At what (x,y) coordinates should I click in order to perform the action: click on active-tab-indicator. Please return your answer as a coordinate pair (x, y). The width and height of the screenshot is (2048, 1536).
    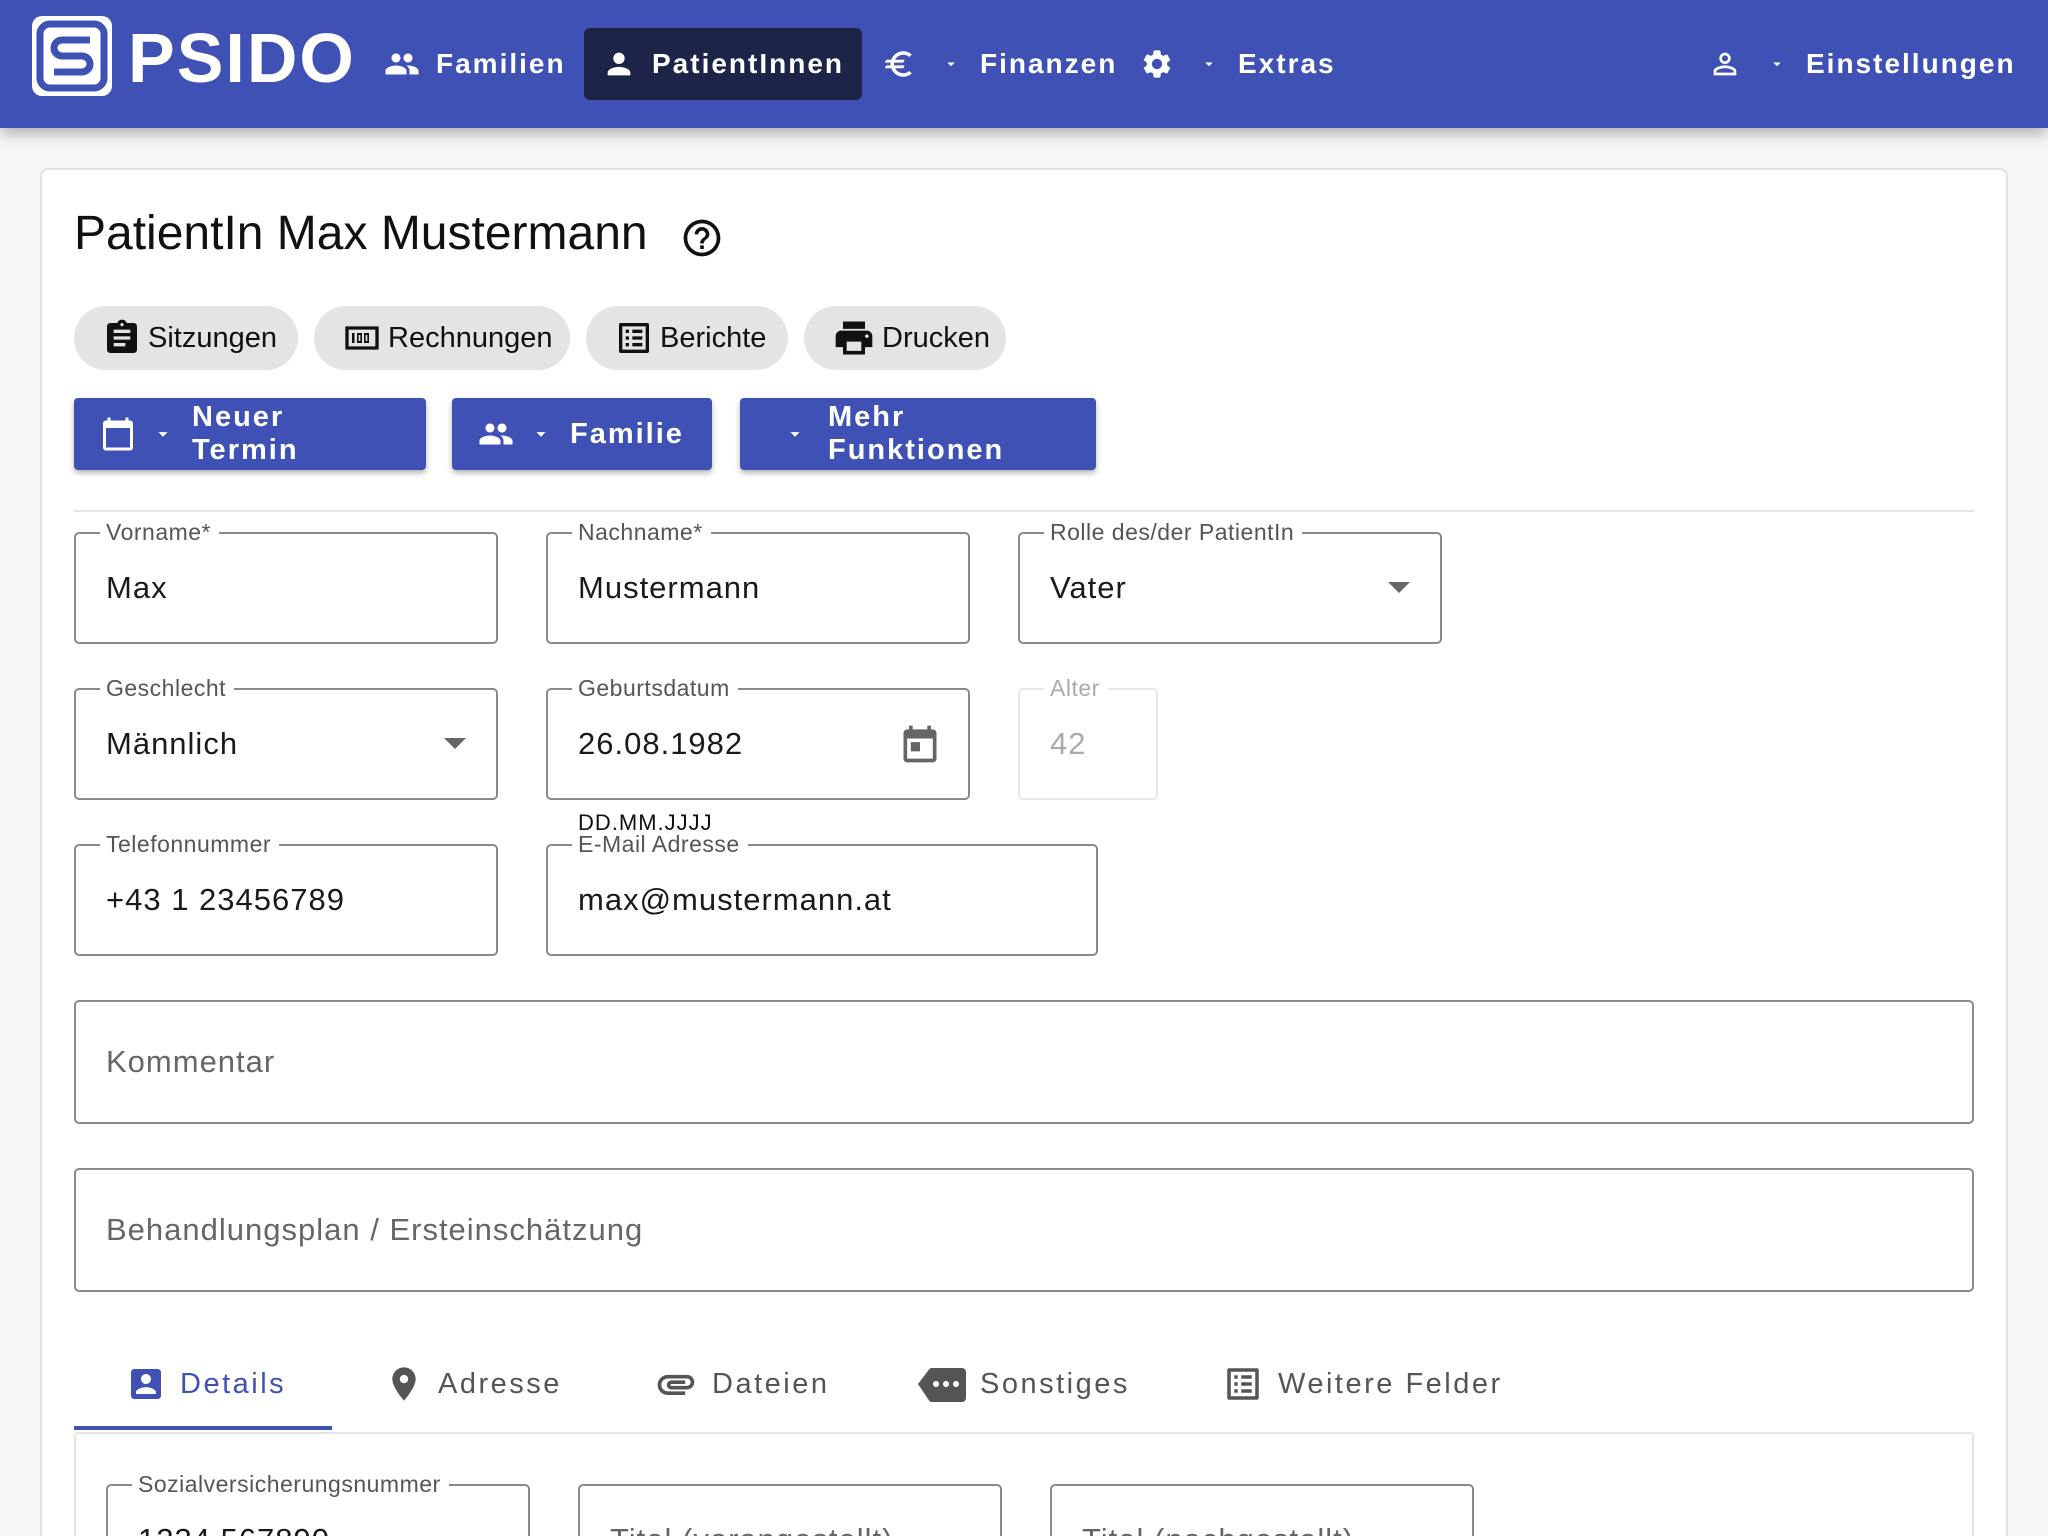
    Looking at the image, I should click on (203, 1428).